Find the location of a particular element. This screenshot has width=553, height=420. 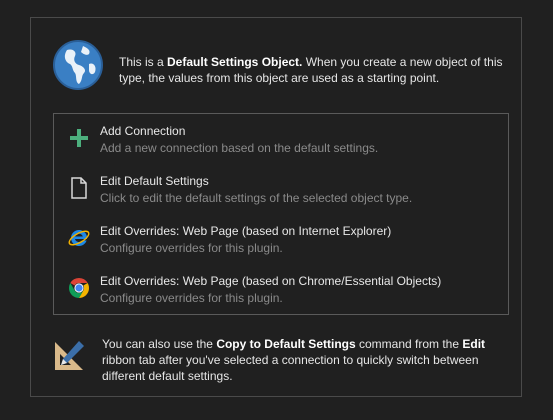

document-icon is located at coordinates (79, 188).